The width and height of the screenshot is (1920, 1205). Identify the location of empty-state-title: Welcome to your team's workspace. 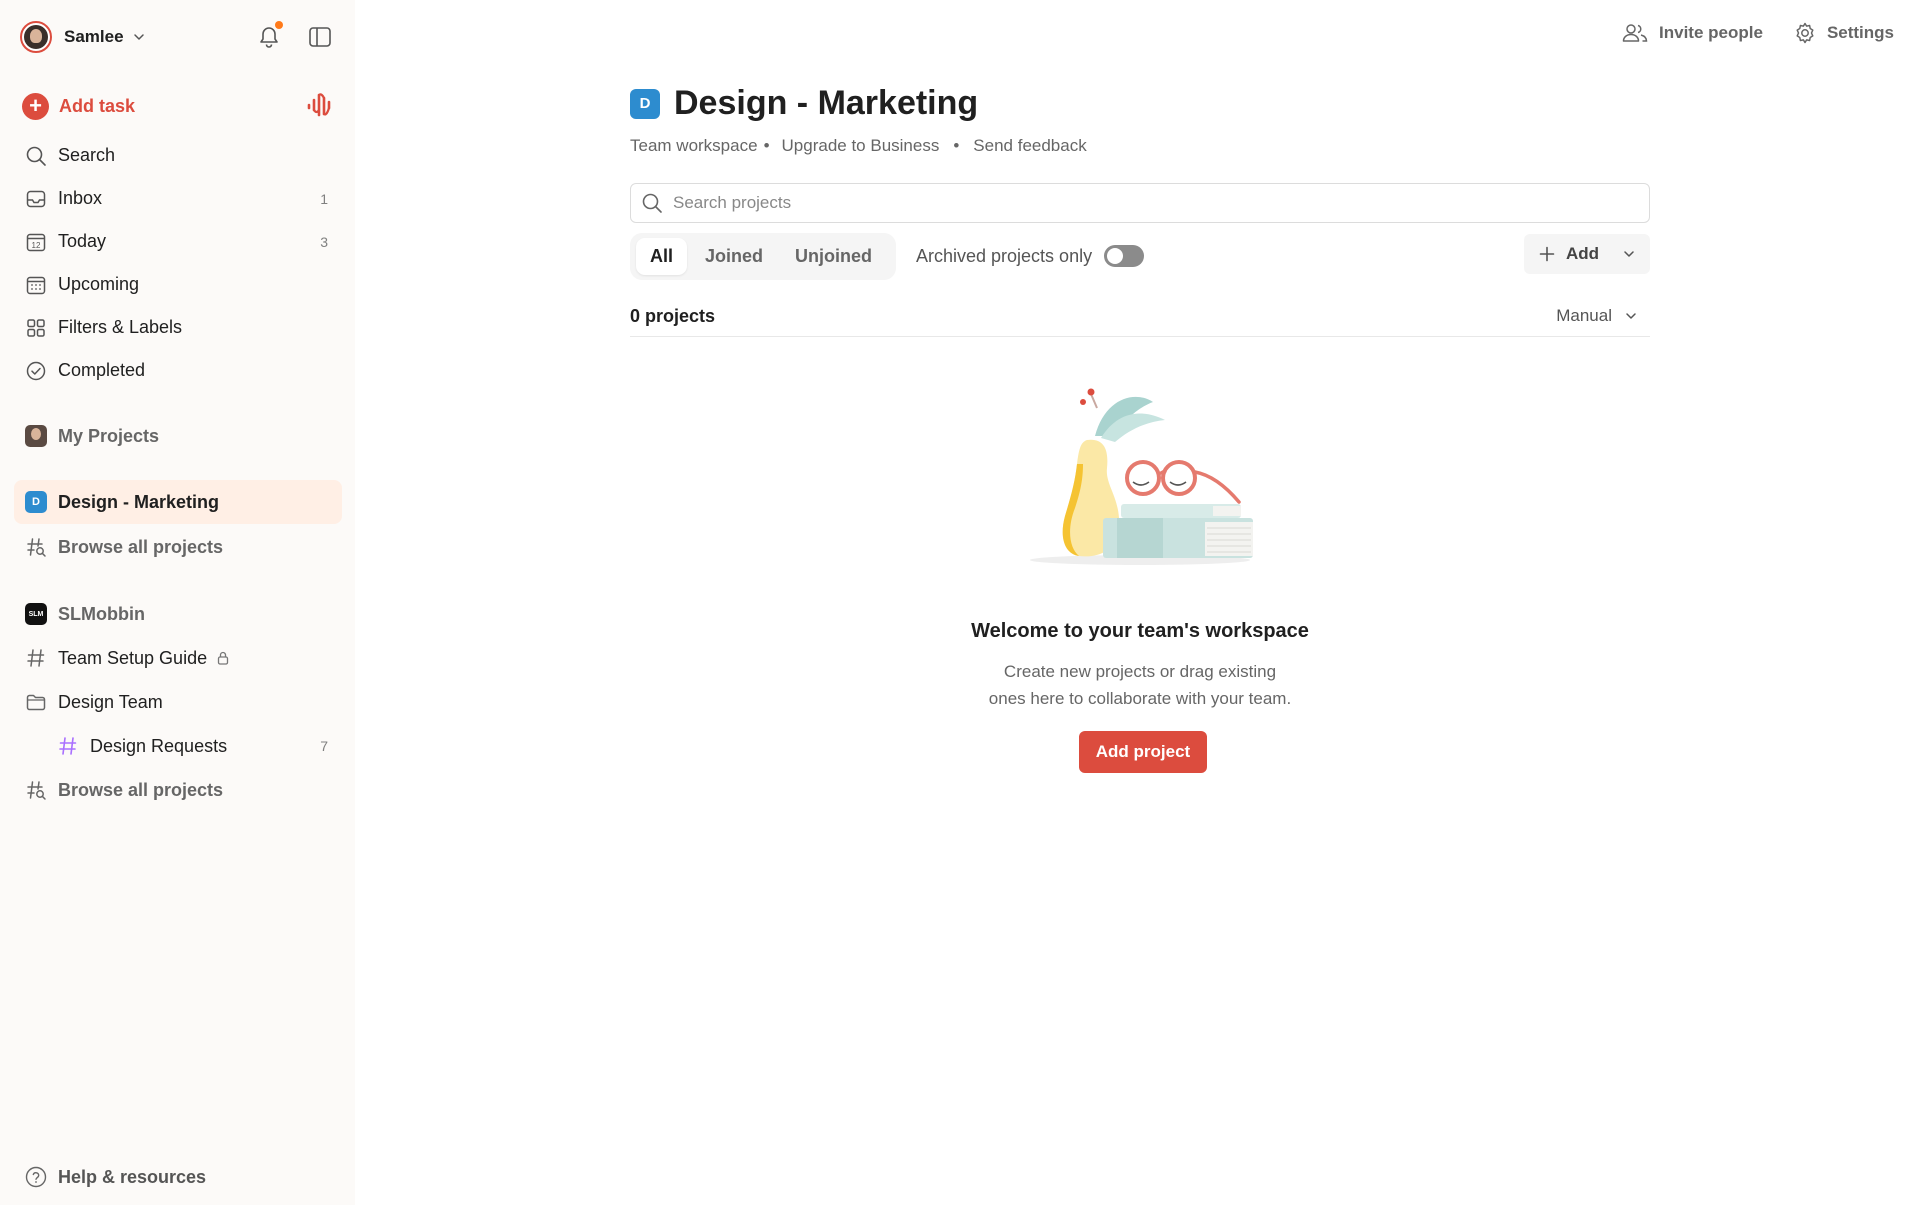
(1140, 631).